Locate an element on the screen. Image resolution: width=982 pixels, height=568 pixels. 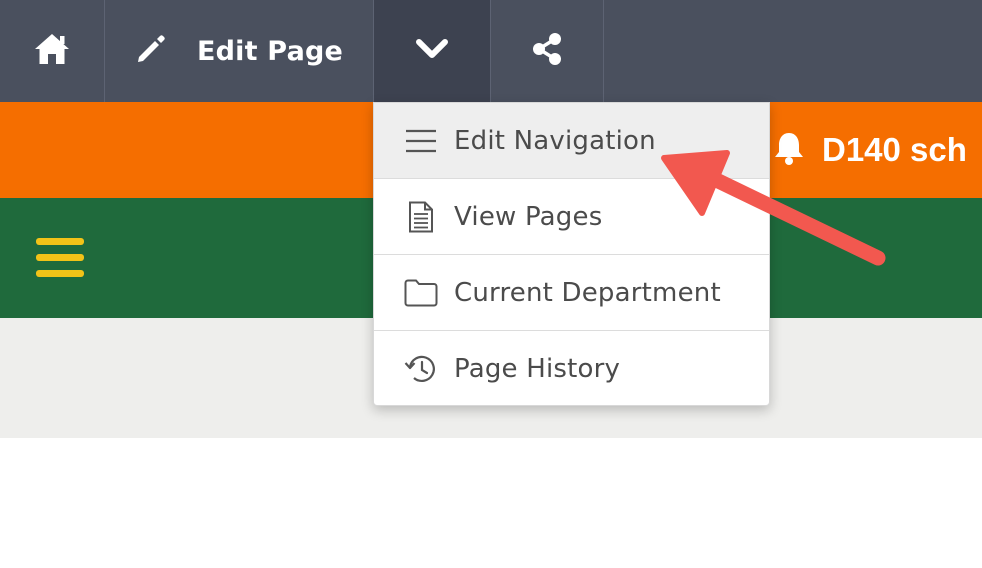
hamburger-icon is located at coordinates (60, 258).